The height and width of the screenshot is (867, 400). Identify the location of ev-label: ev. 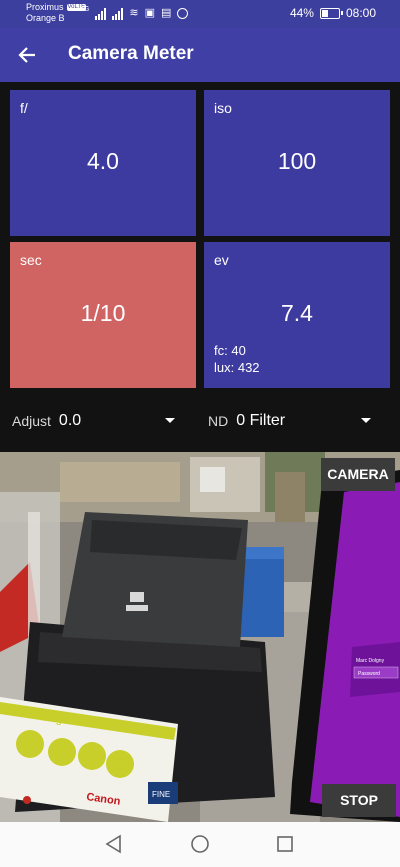
(221, 260).